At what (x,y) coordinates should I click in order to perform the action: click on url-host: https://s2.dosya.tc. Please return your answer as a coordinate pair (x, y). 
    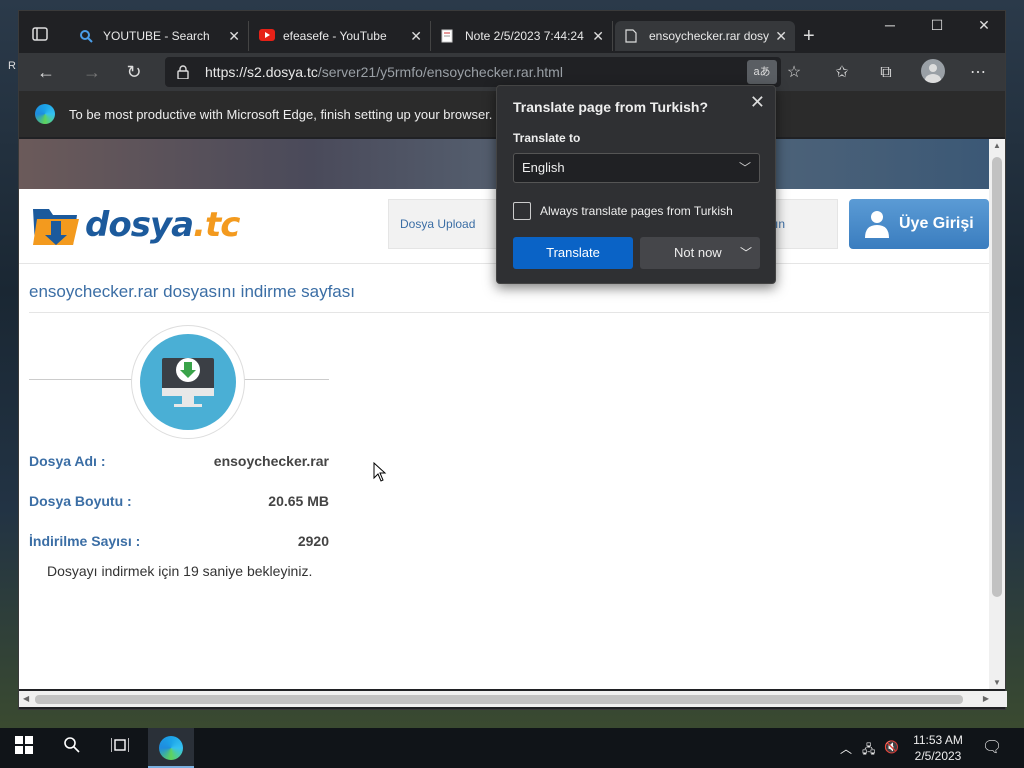
    Looking at the image, I should click on (261, 72).